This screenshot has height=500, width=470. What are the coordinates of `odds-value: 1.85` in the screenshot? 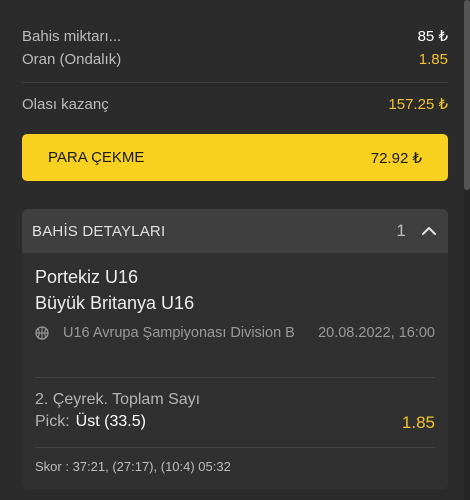 It's located at (433, 59).